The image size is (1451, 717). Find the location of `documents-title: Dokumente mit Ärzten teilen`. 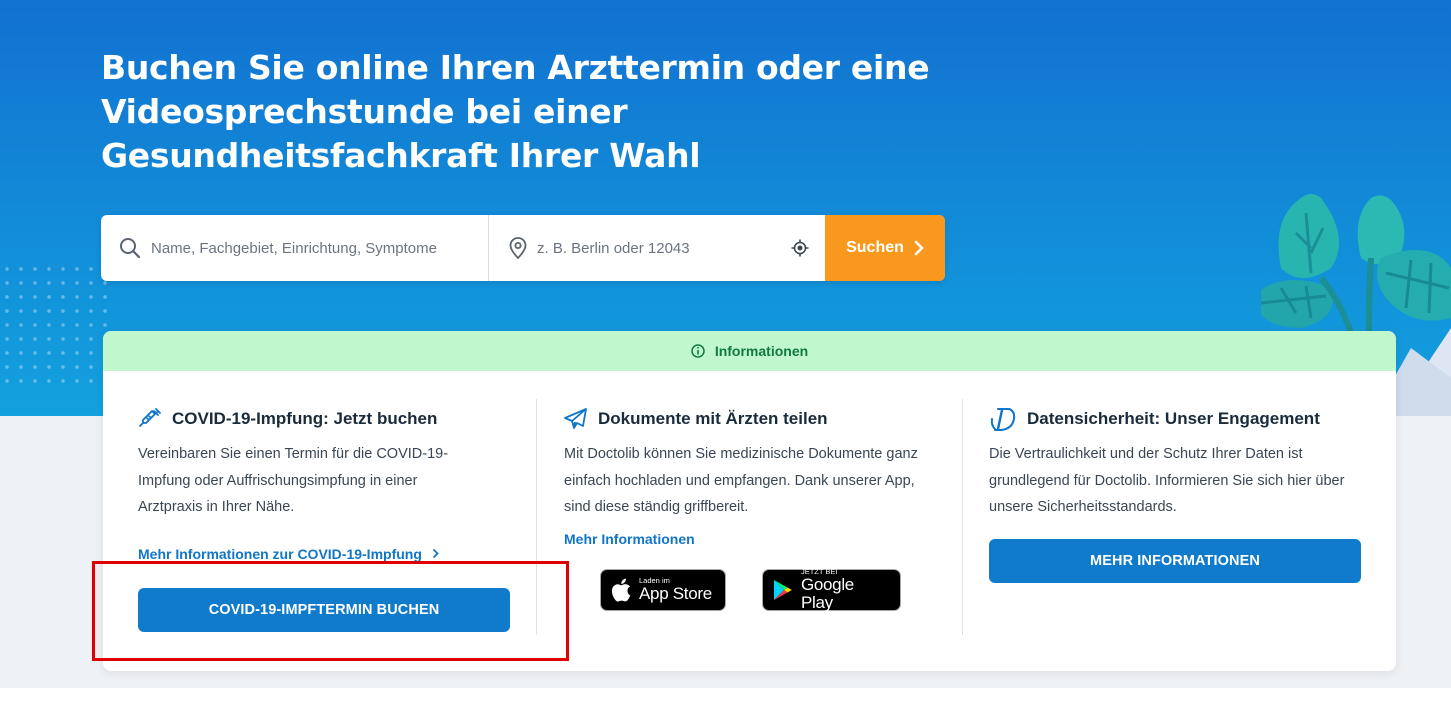

documents-title: Dokumente mit Ärzten teilen is located at coordinates (713, 418).